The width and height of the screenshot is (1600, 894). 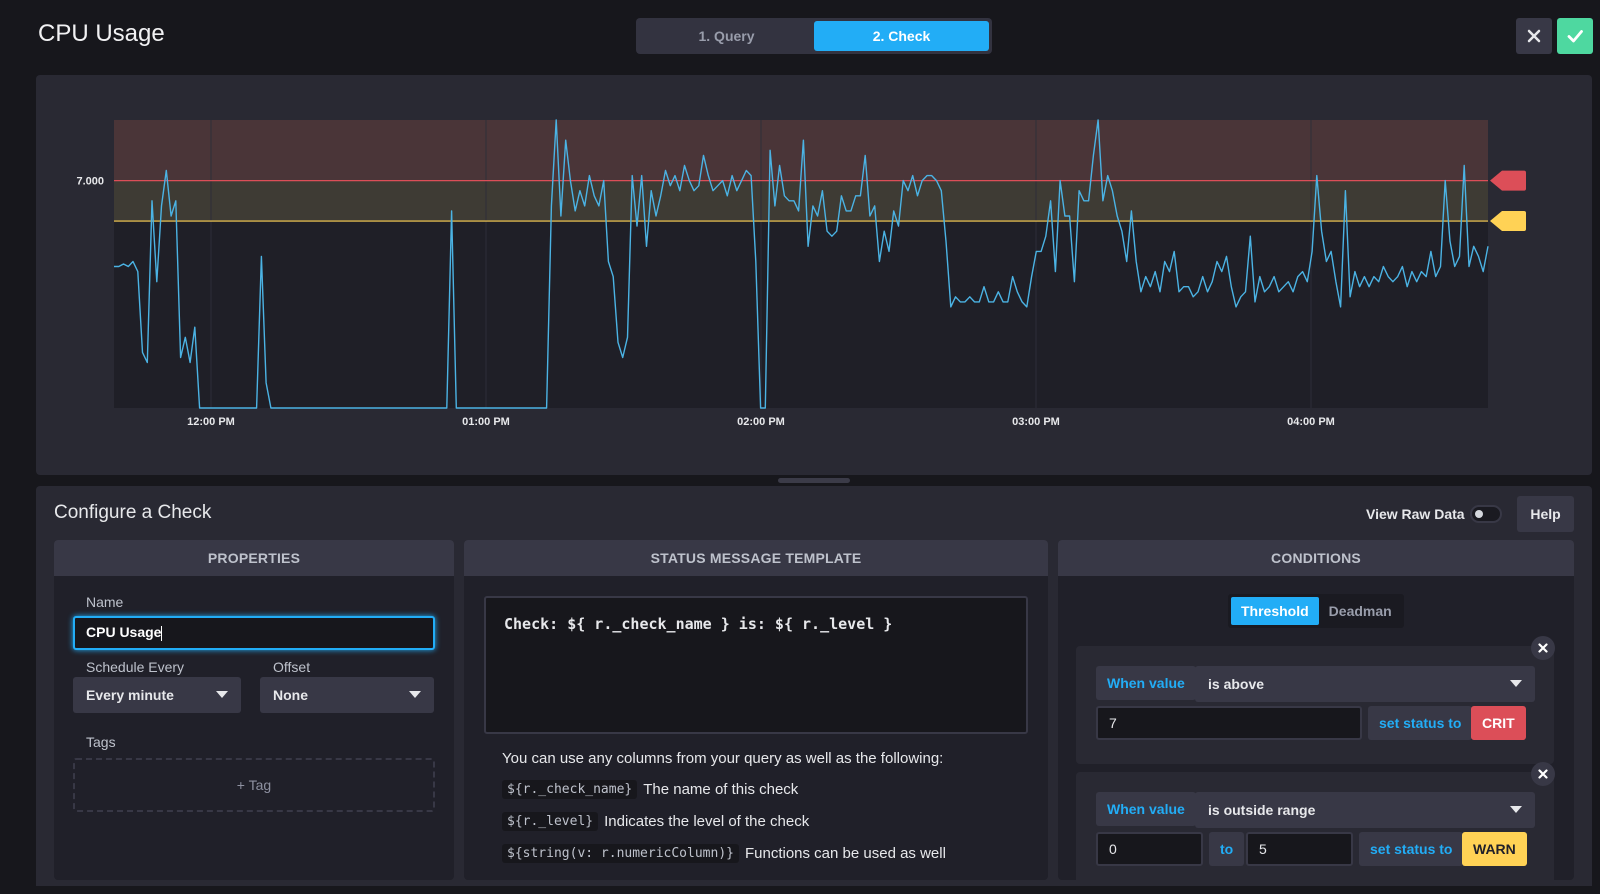 I want to click on offset-label: Offset, so click(x=292, y=667).